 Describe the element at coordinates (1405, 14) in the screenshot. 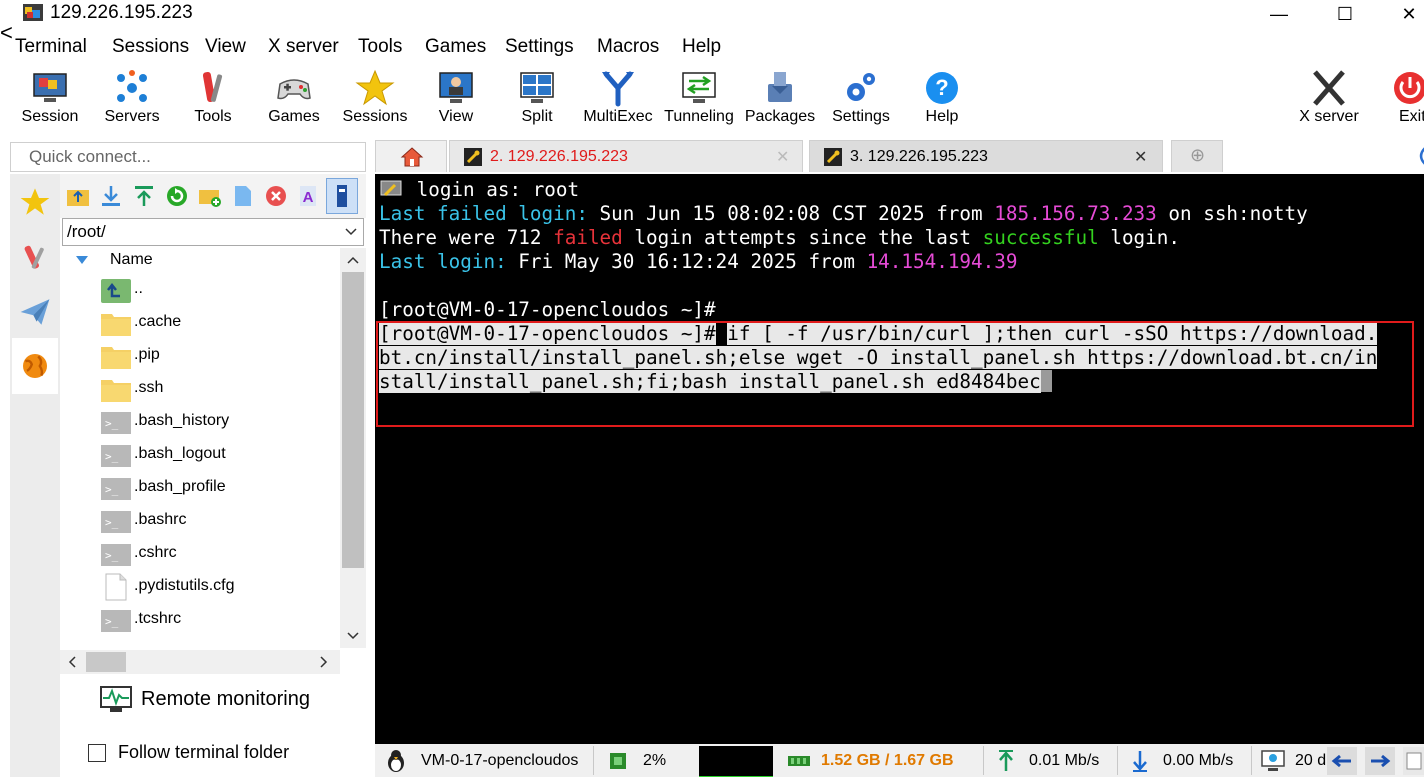

I see `close-window-button: ✕` at that location.